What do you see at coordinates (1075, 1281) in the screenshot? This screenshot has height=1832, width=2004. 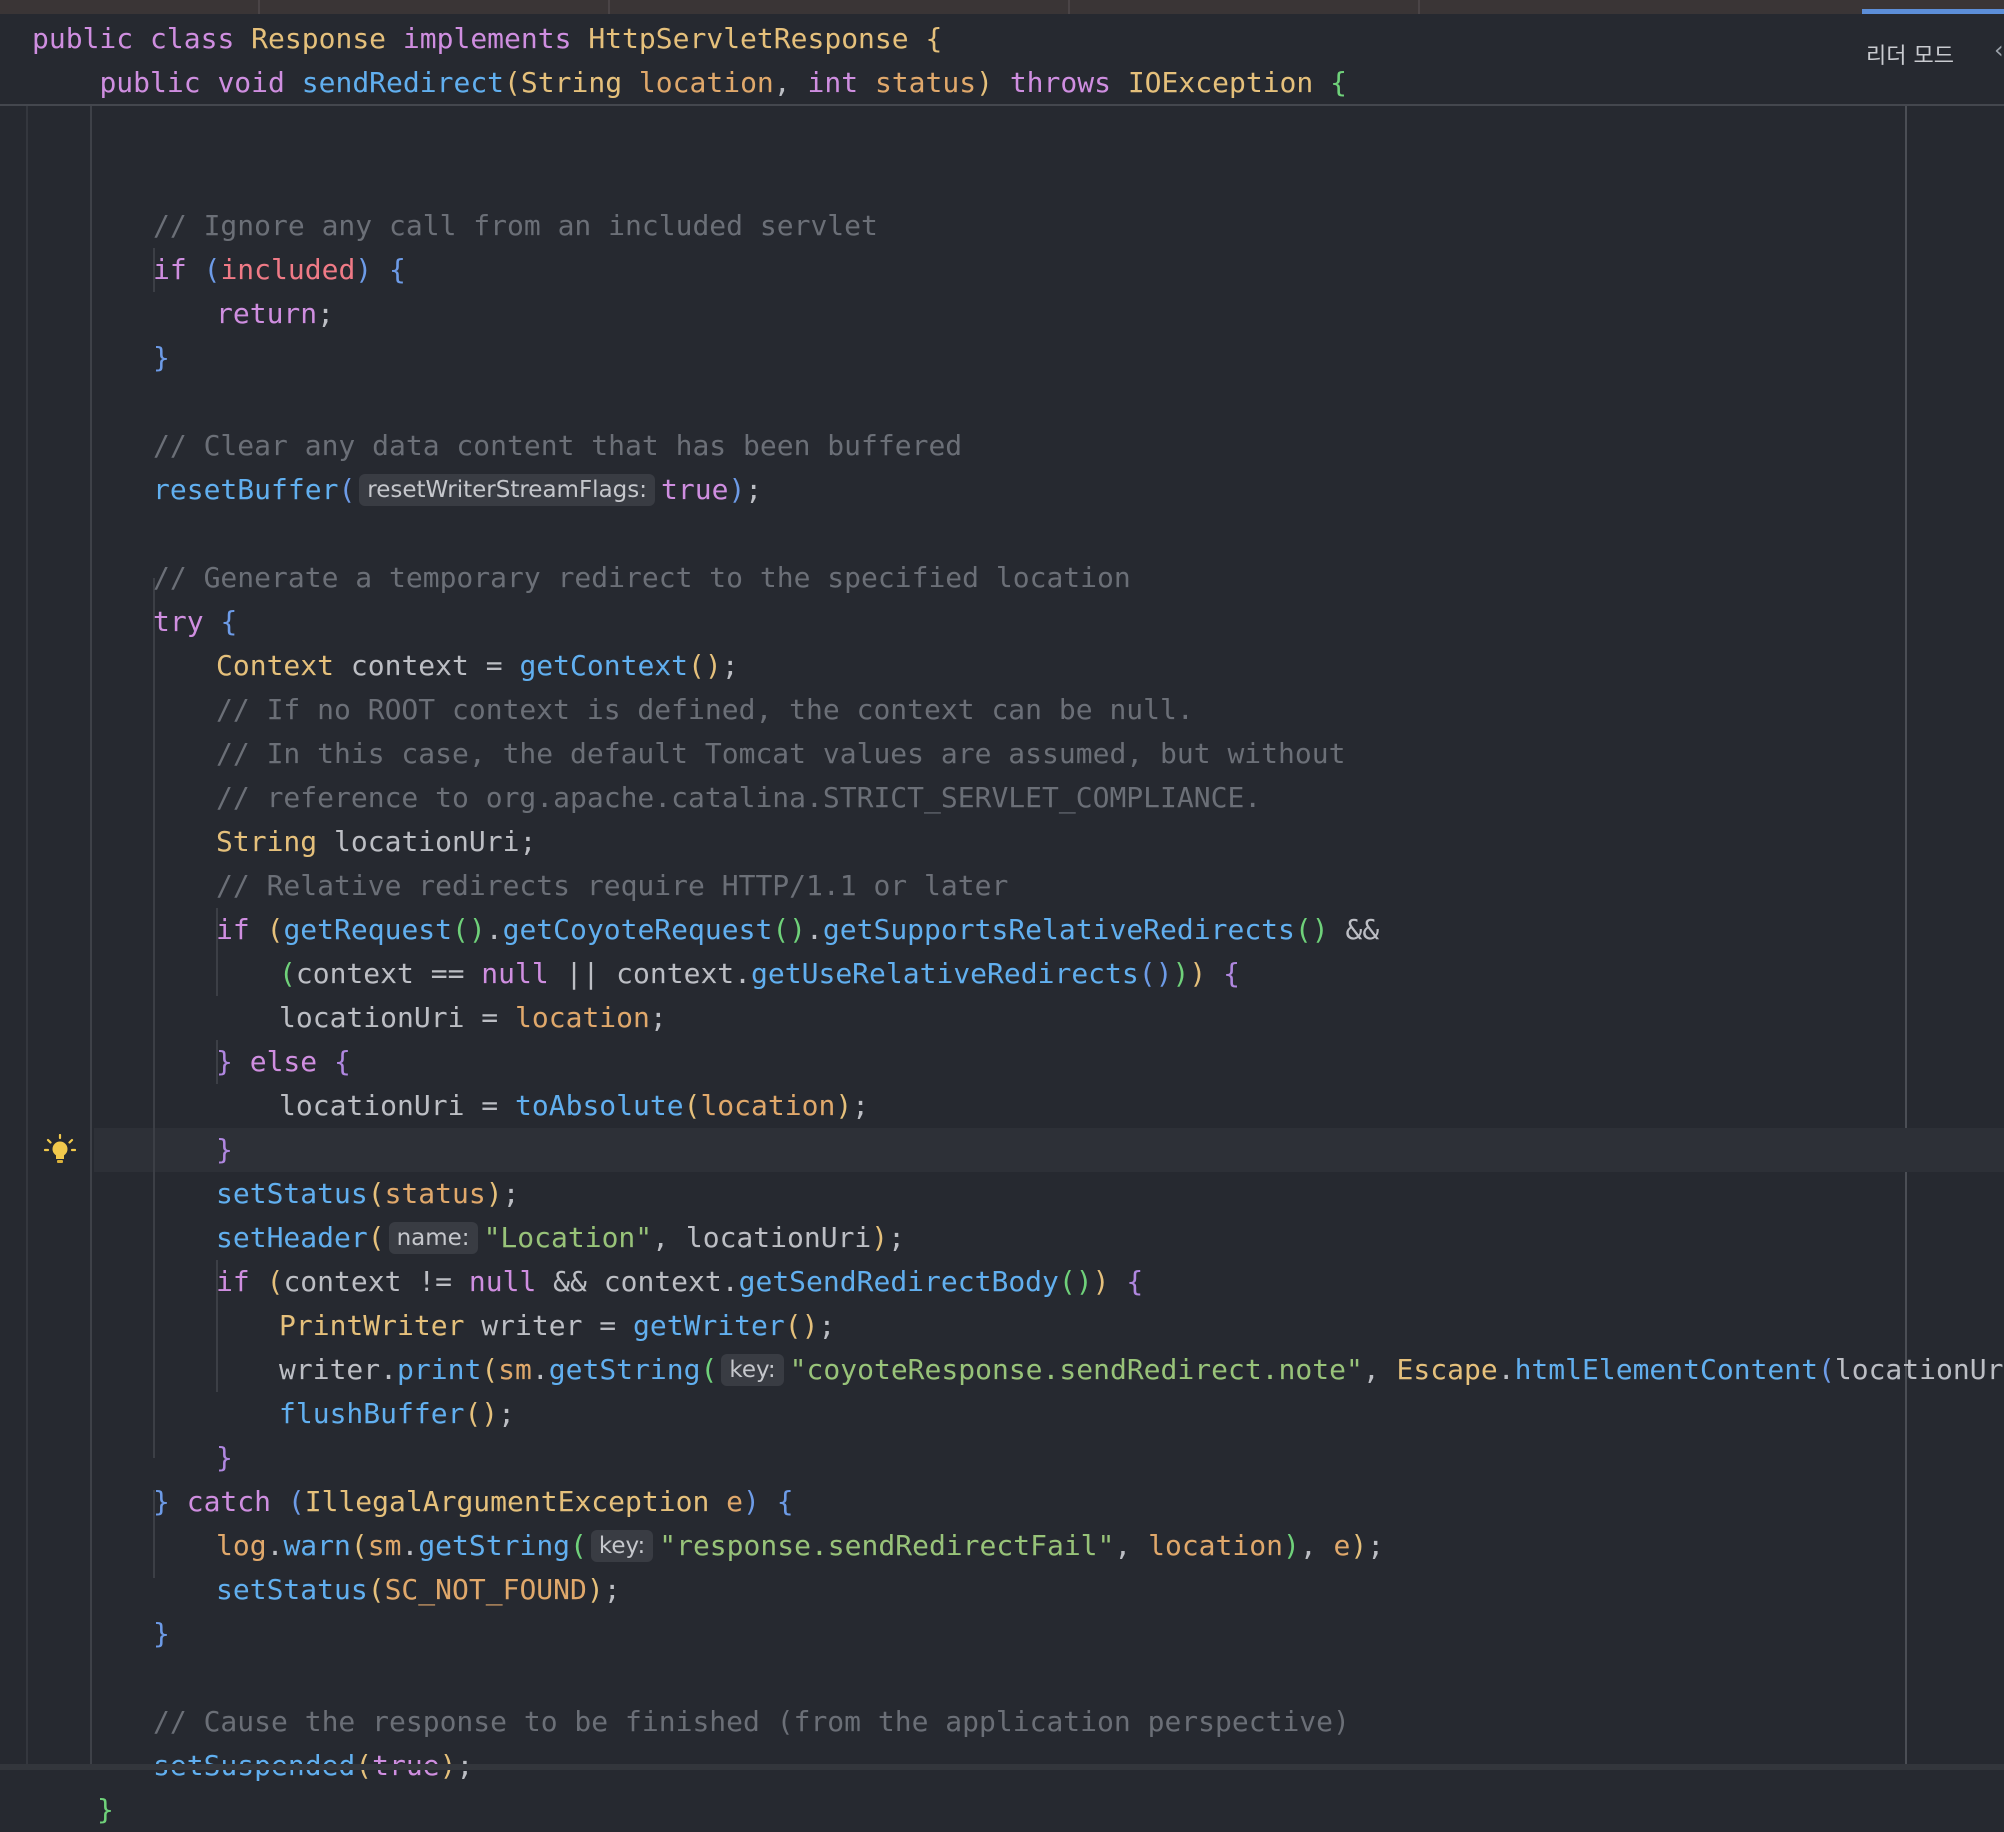 I see `code-token: ()` at bounding box center [1075, 1281].